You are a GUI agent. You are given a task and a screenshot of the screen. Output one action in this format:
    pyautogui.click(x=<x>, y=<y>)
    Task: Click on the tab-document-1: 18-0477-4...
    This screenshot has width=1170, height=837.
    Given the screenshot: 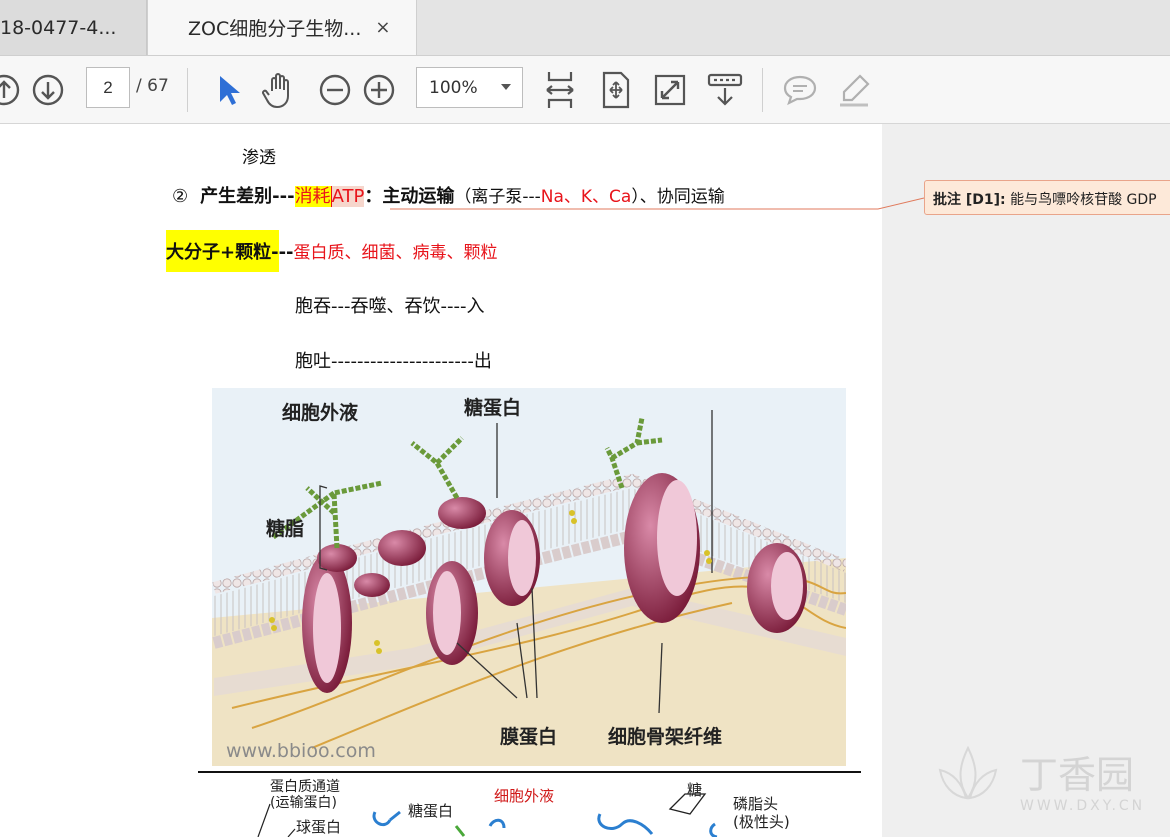 What is the action you would take?
    pyautogui.click(x=73, y=27)
    